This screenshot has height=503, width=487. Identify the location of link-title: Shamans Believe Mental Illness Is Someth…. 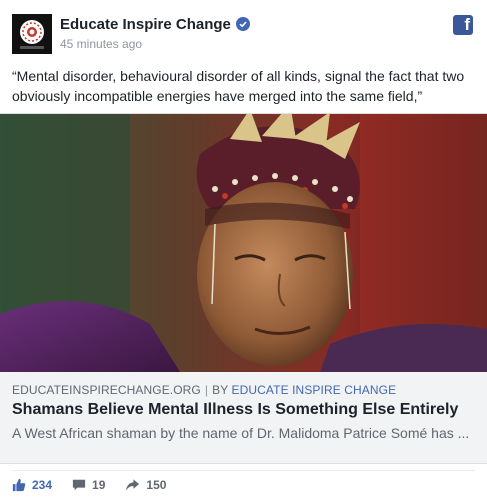
(235, 410).